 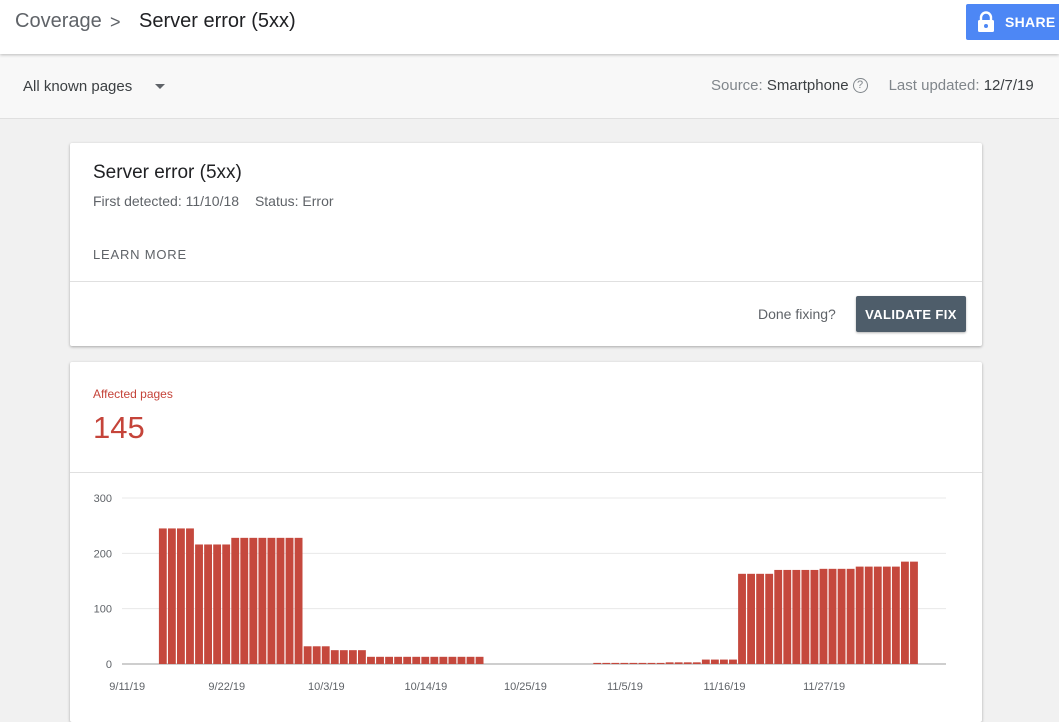 I want to click on chevron-right-icon: >, so click(x=115, y=22).